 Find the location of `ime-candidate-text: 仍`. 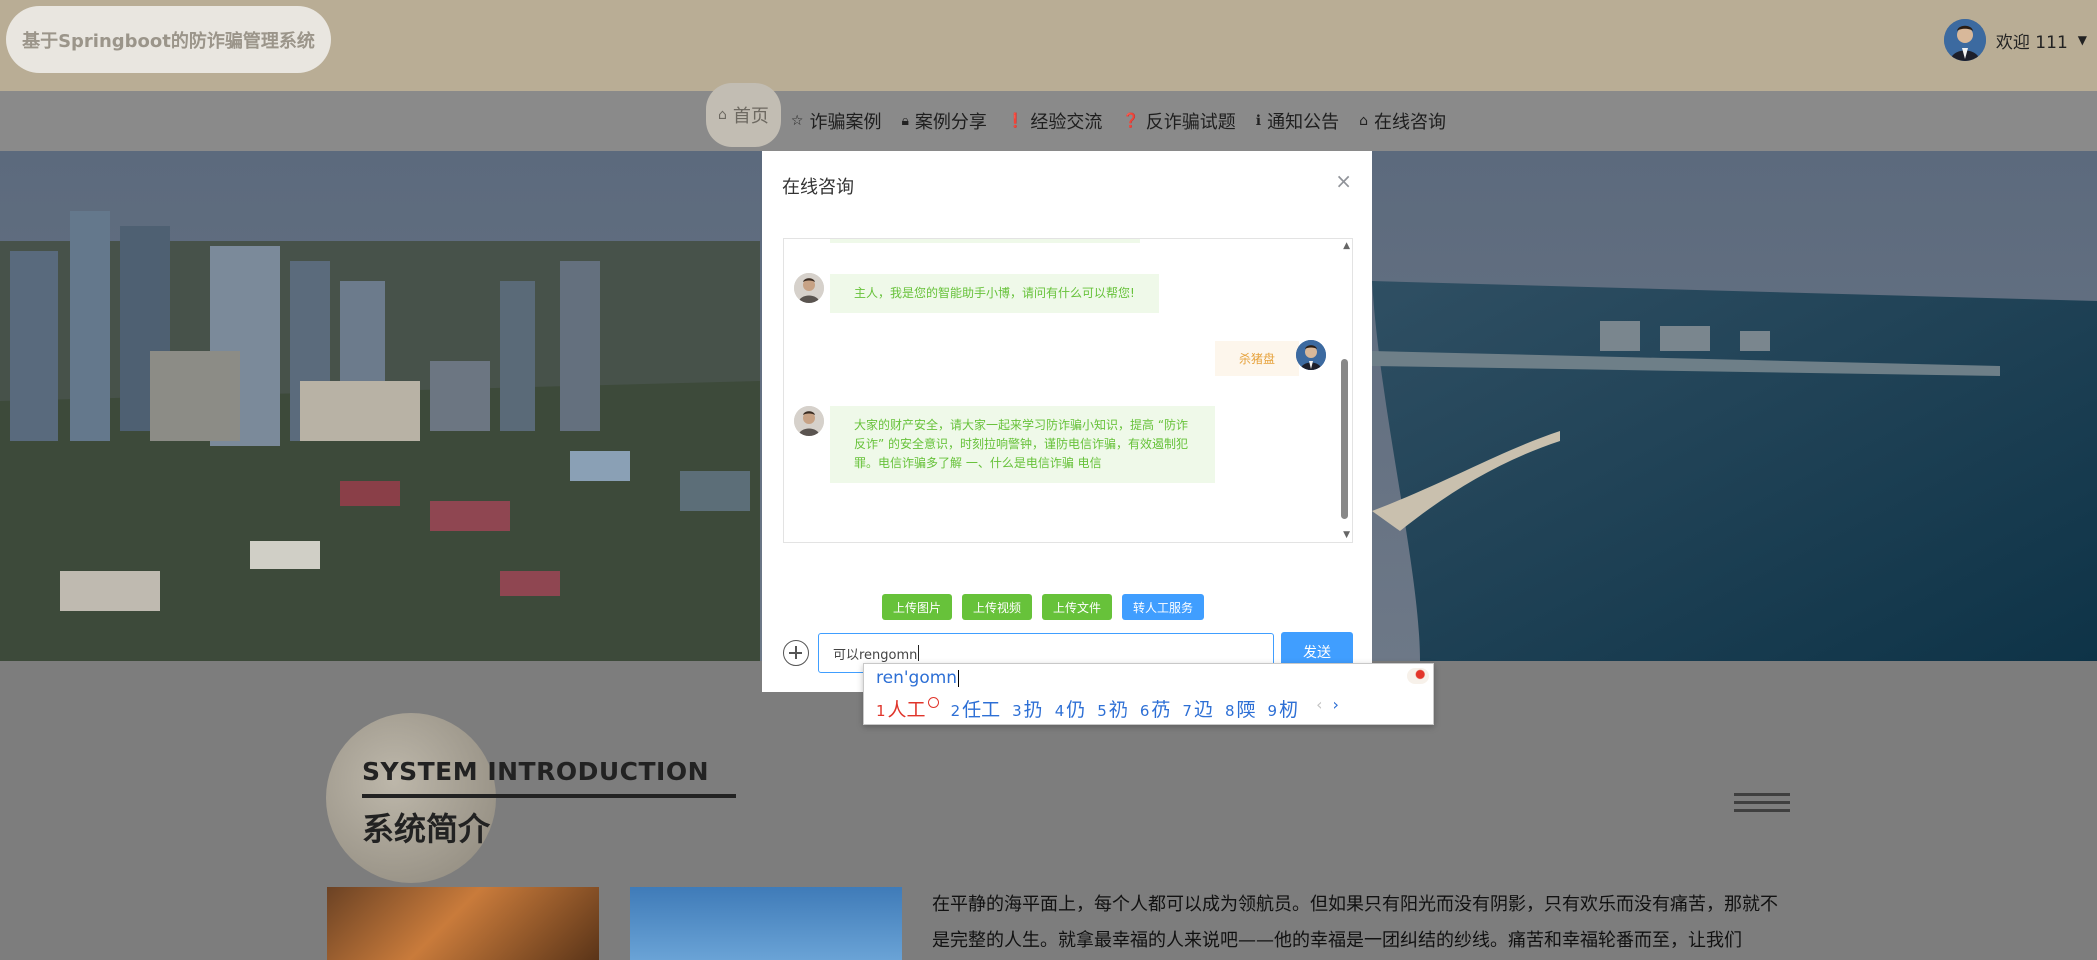

ime-candidate-text: 仍 is located at coordinates (1076, 710).